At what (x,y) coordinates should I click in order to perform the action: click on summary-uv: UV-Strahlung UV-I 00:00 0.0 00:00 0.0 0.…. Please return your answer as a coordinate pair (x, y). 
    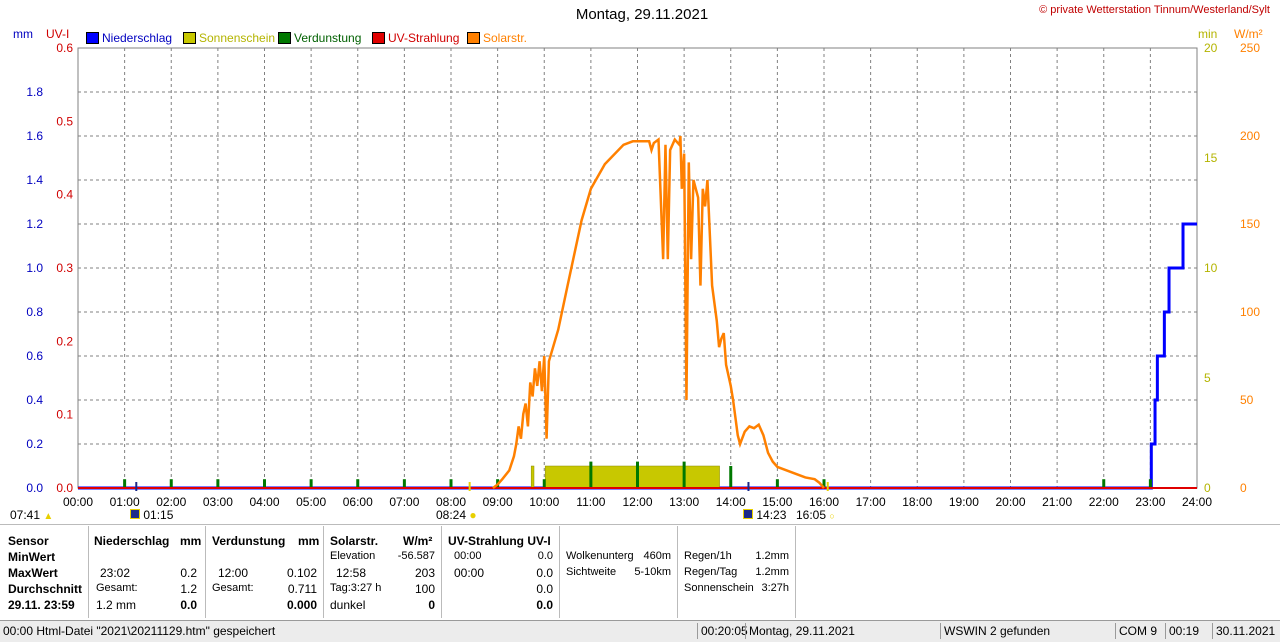
    Looking at the image, I should click on (500, 572).